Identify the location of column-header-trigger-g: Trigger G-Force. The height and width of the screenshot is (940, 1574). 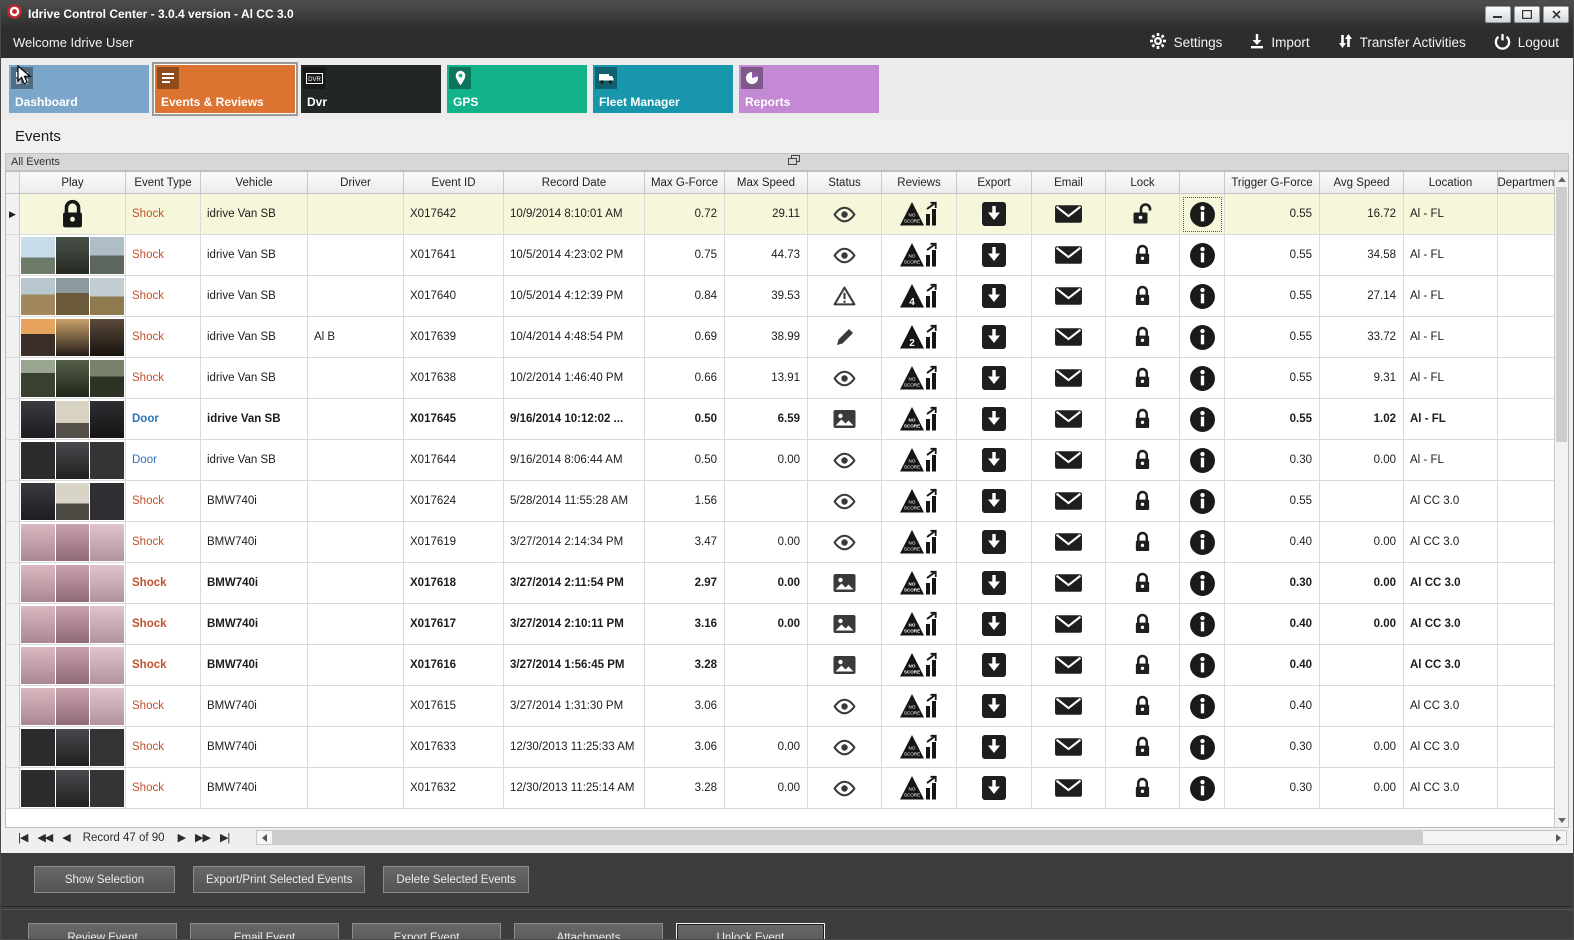
(1272, 182).